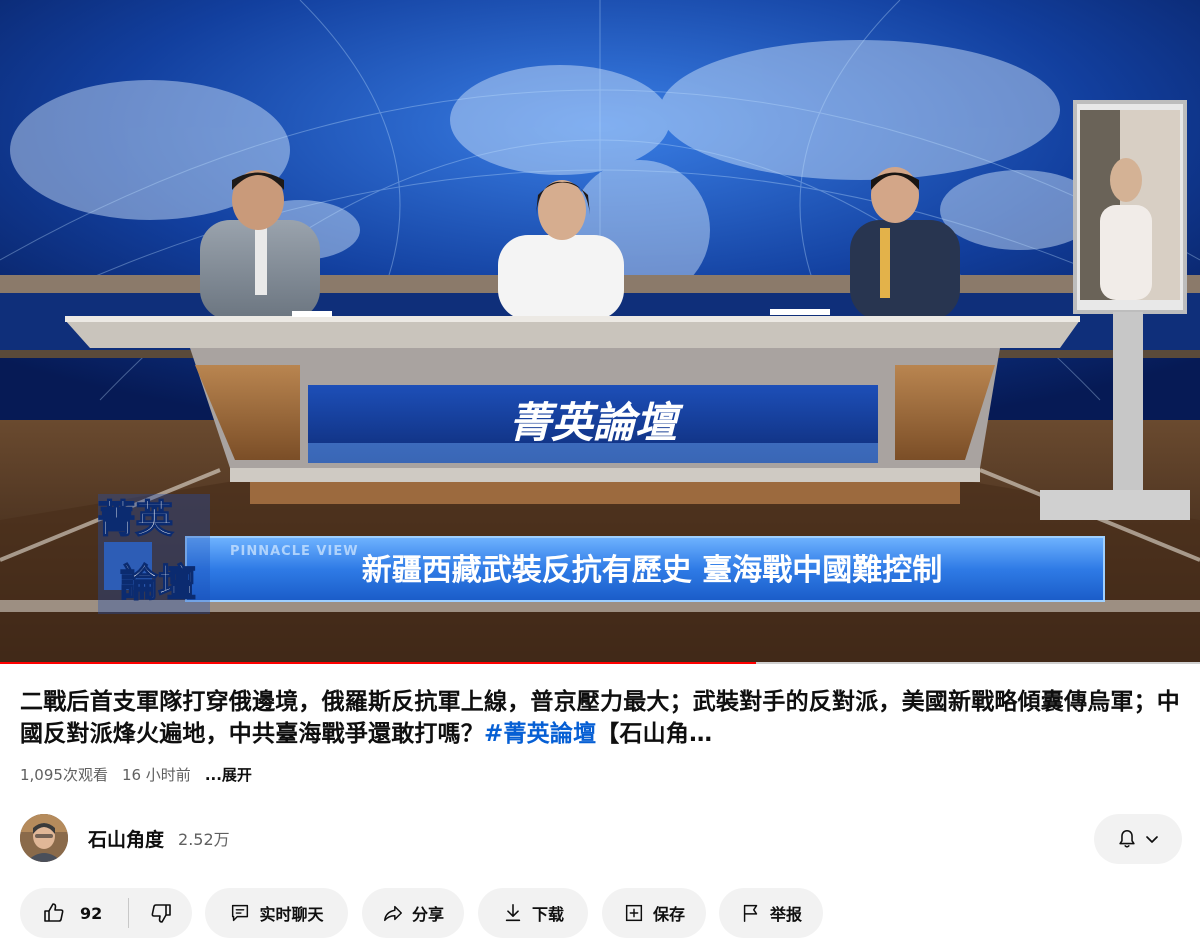 The width and height of the screenshot is (1200, 942). I want to click on avatar-image, so click(44, 838).